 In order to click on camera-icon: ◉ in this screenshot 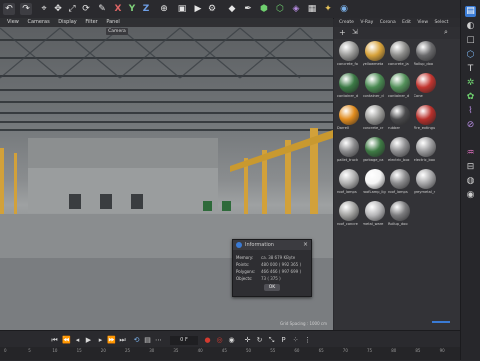, I will do `click(344, 9)`.